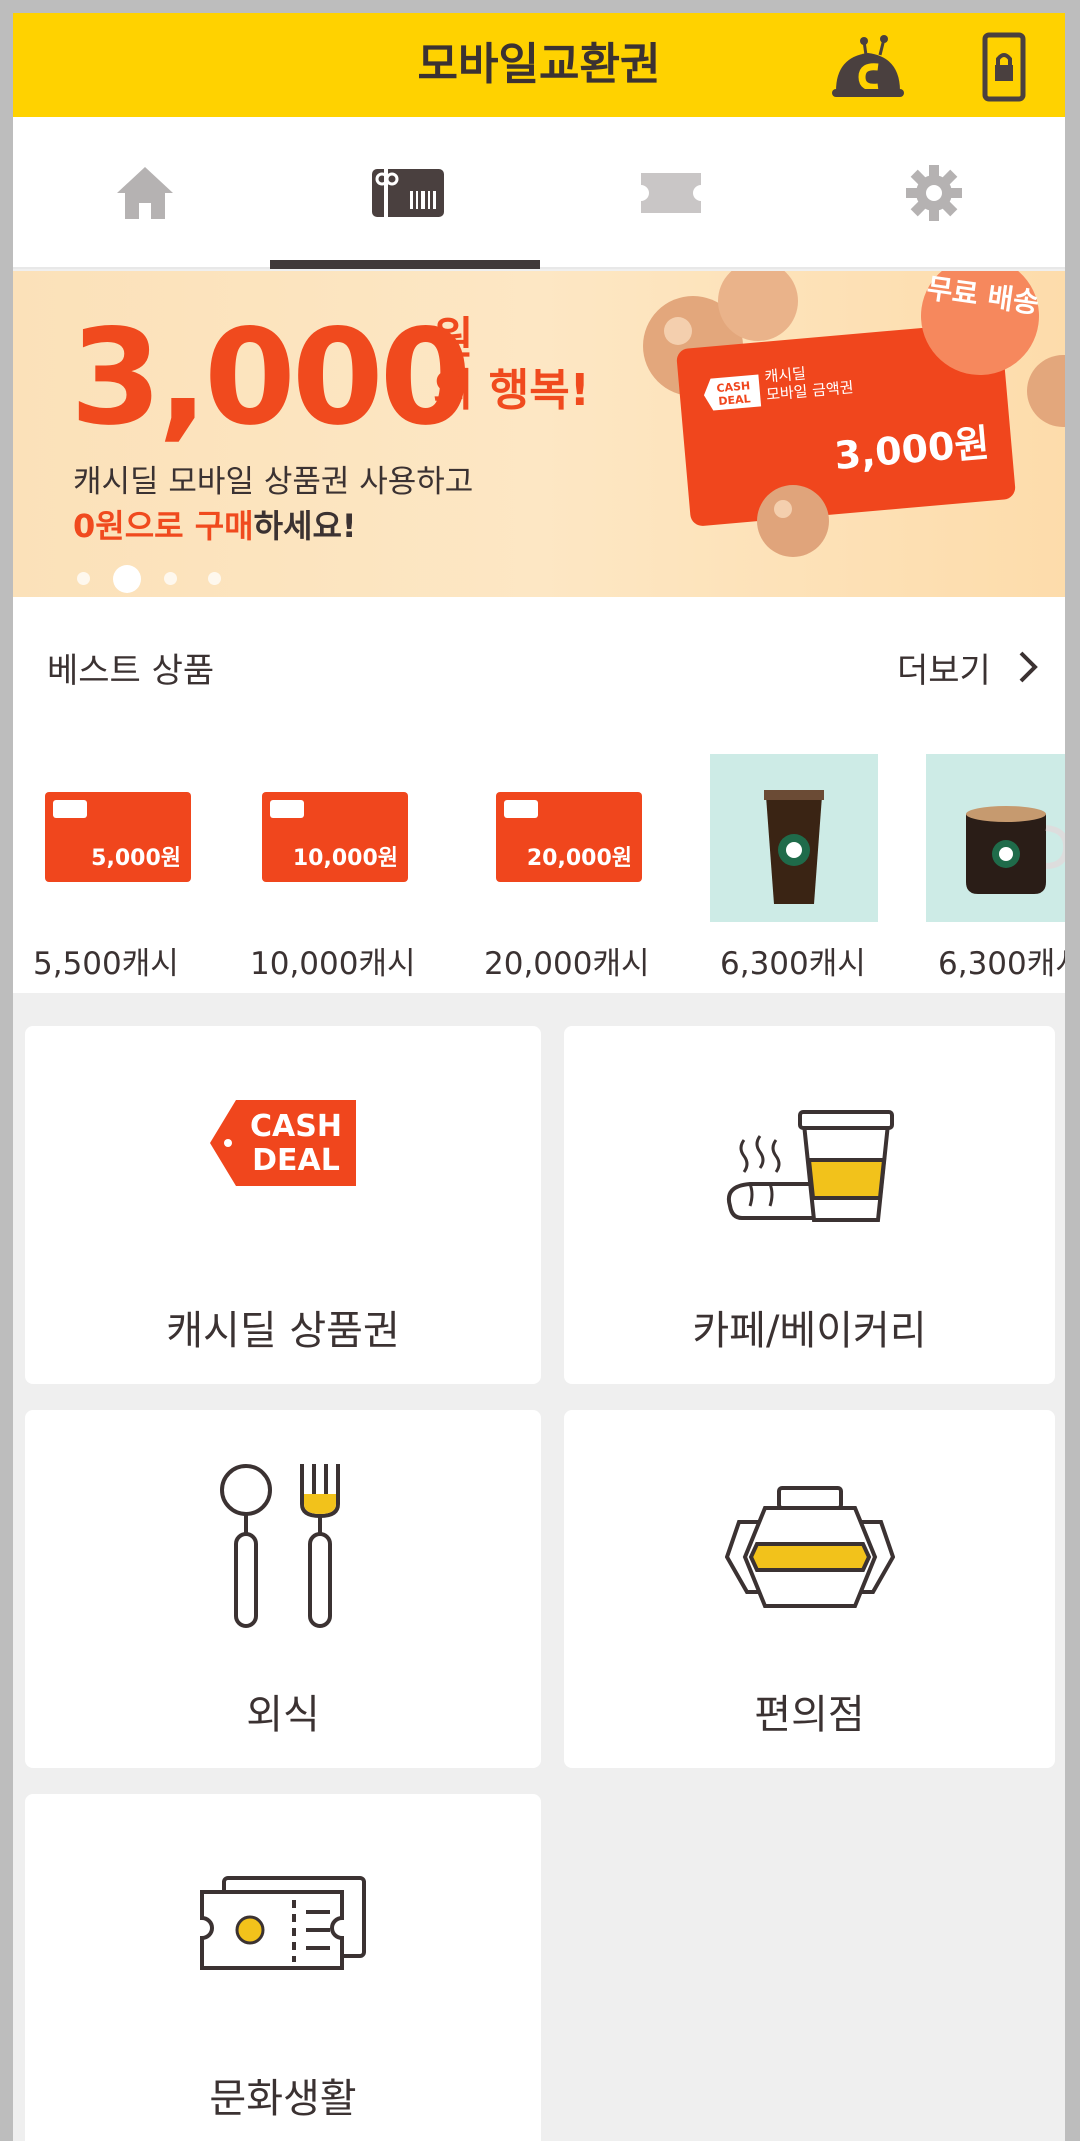 Image resolution: width=1080 pixels, height=2141 pixels. I want to click on hot-coffee-thumb, so click(995, 838).